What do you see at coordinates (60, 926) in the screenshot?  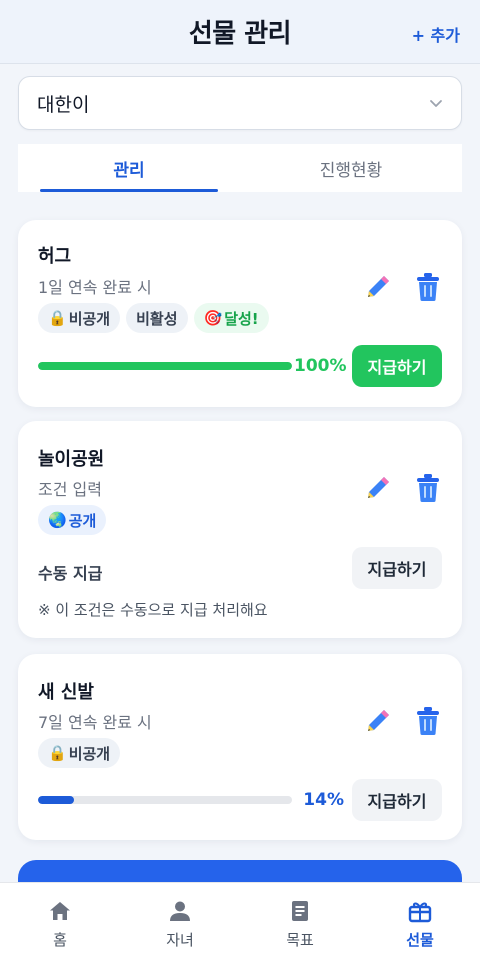 I see `nav-home: 홈` at bounding box center [60, 926].